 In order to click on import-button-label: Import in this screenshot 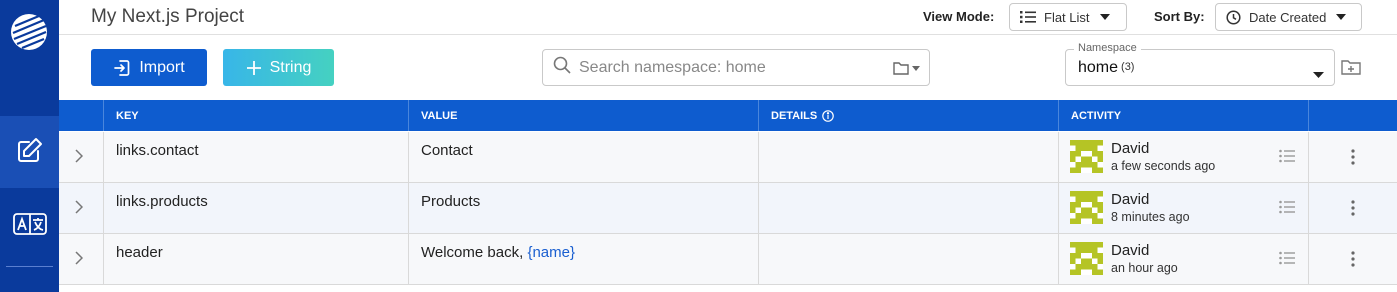, I will do `click(162, 67)`.